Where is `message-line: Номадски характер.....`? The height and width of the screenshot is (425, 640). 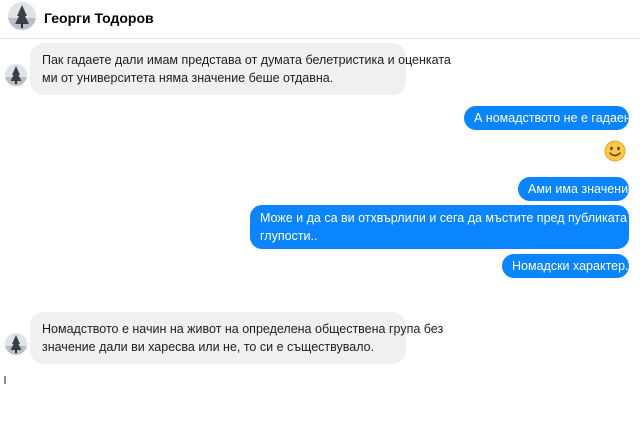 message-line: Номадски характер..... is located at coordinates (576, 266).